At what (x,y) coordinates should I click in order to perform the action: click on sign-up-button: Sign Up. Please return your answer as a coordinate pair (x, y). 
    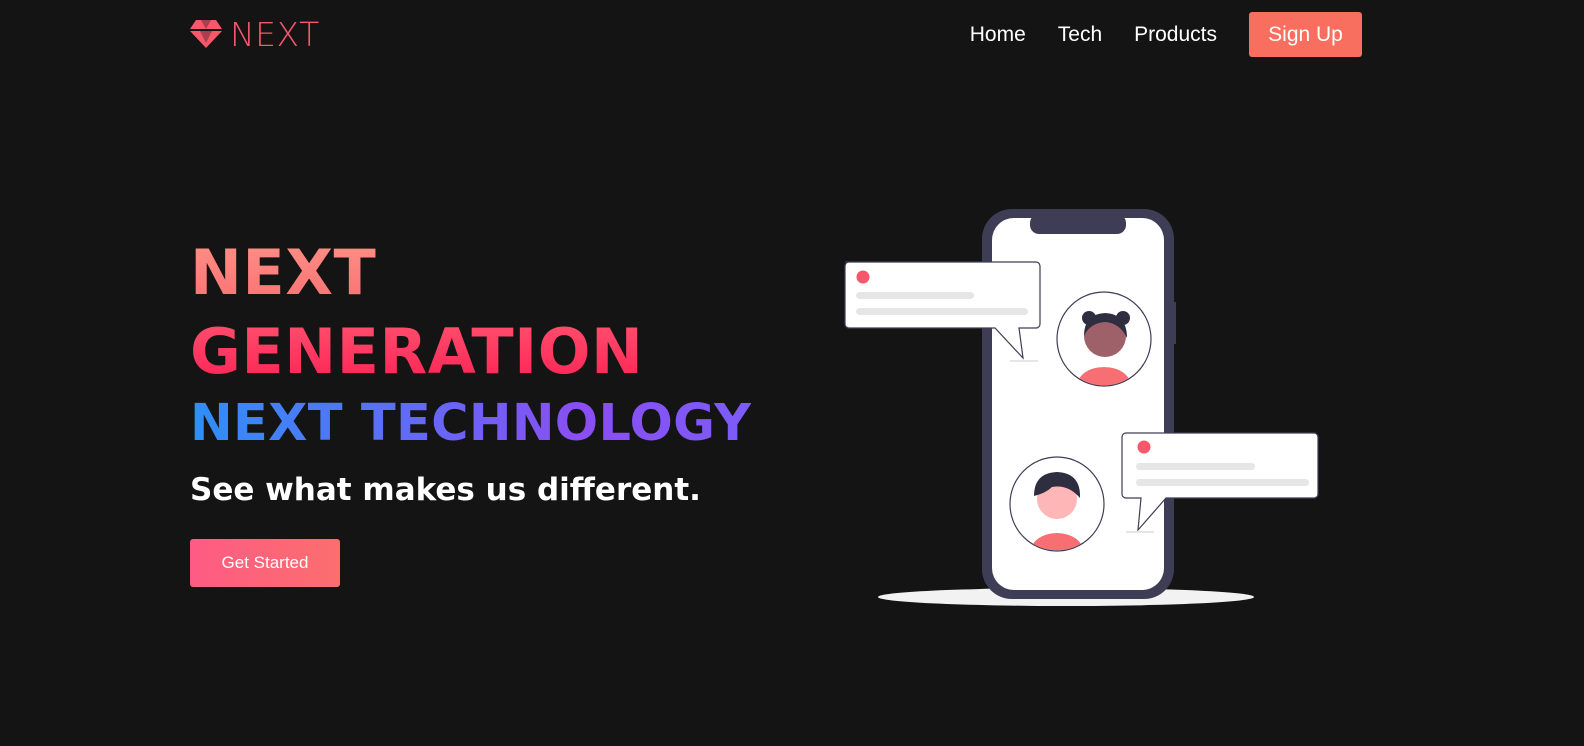
    Looking at the image, I should click on (1305, 34).